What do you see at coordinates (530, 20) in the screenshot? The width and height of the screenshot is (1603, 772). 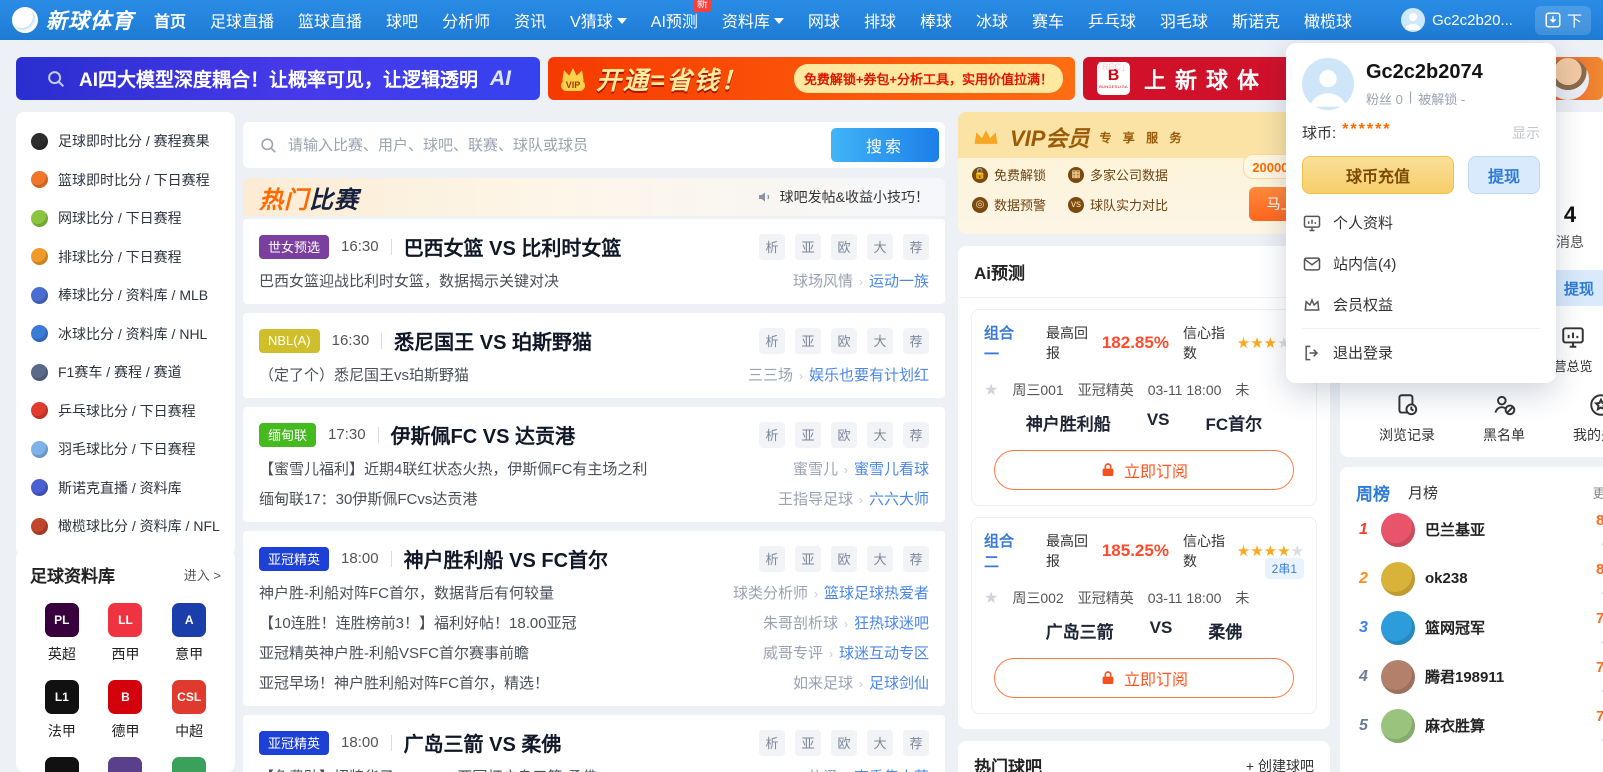 I see `nav-item-news: 资讯` at bounding box center [530, 20].